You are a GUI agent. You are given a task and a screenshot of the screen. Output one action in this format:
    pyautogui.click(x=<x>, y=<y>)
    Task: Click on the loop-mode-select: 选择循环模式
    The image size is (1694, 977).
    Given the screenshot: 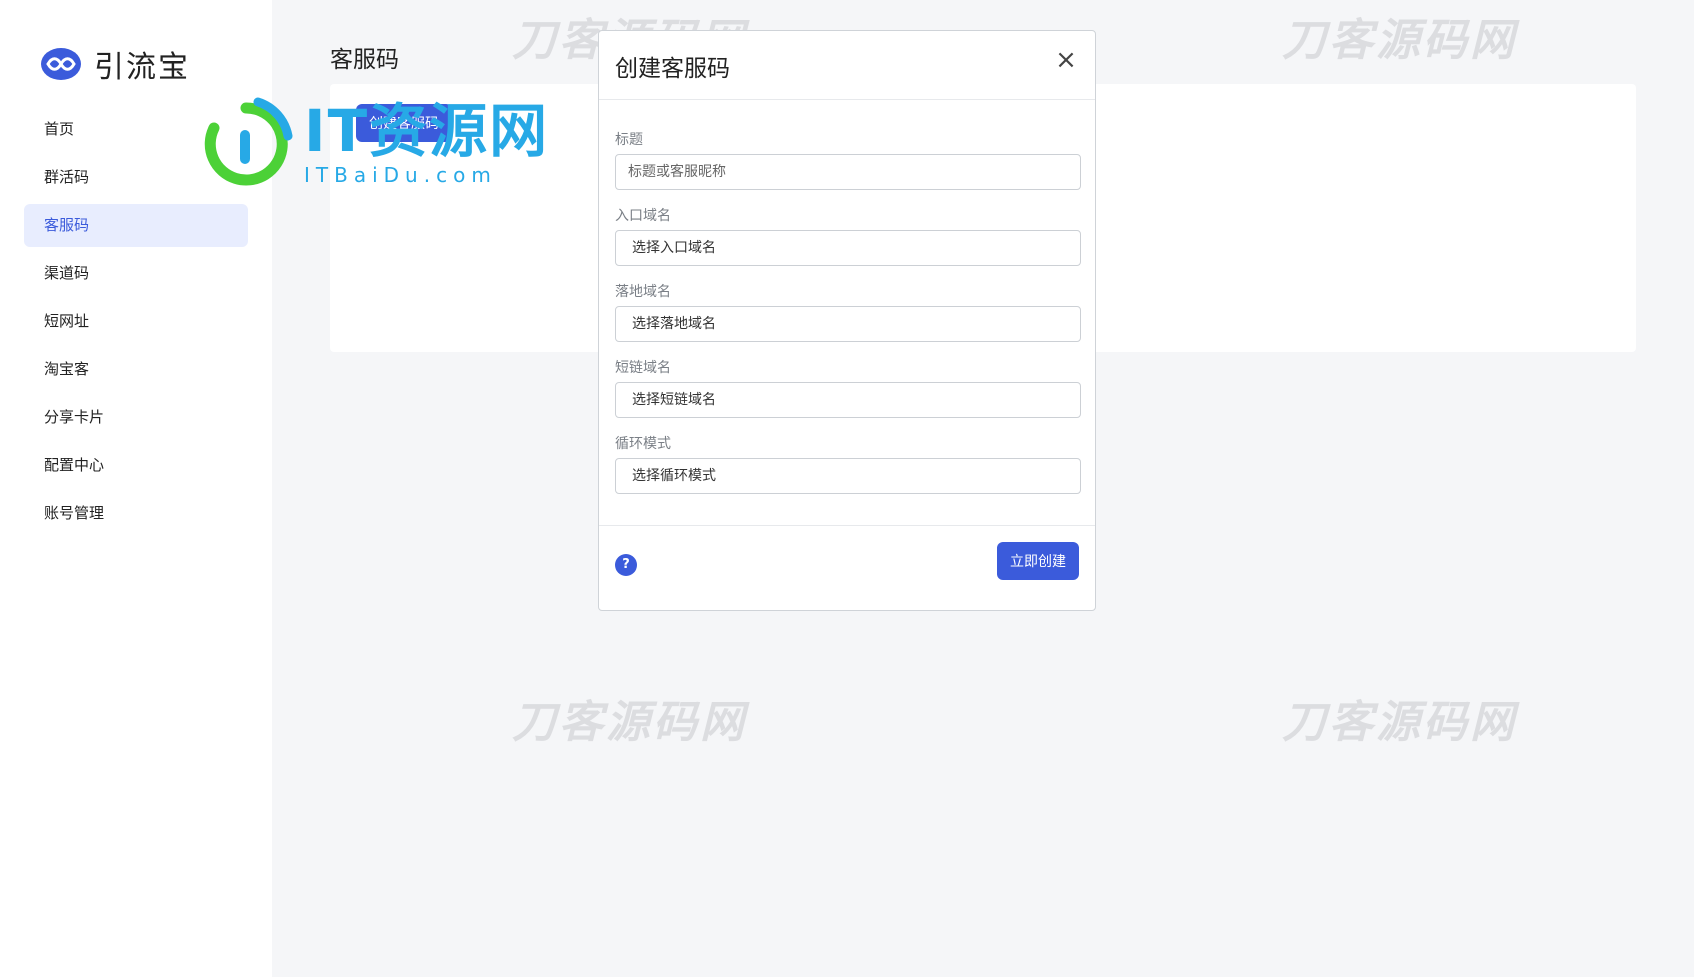 What is the action you would take?
    pyautogui.click(x=848, y=476)
    